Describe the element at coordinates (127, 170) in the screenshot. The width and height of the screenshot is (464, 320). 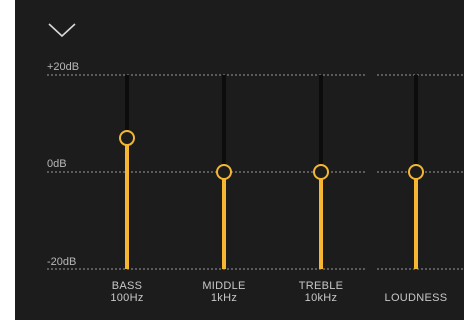
I see `bass-slider` at that location.